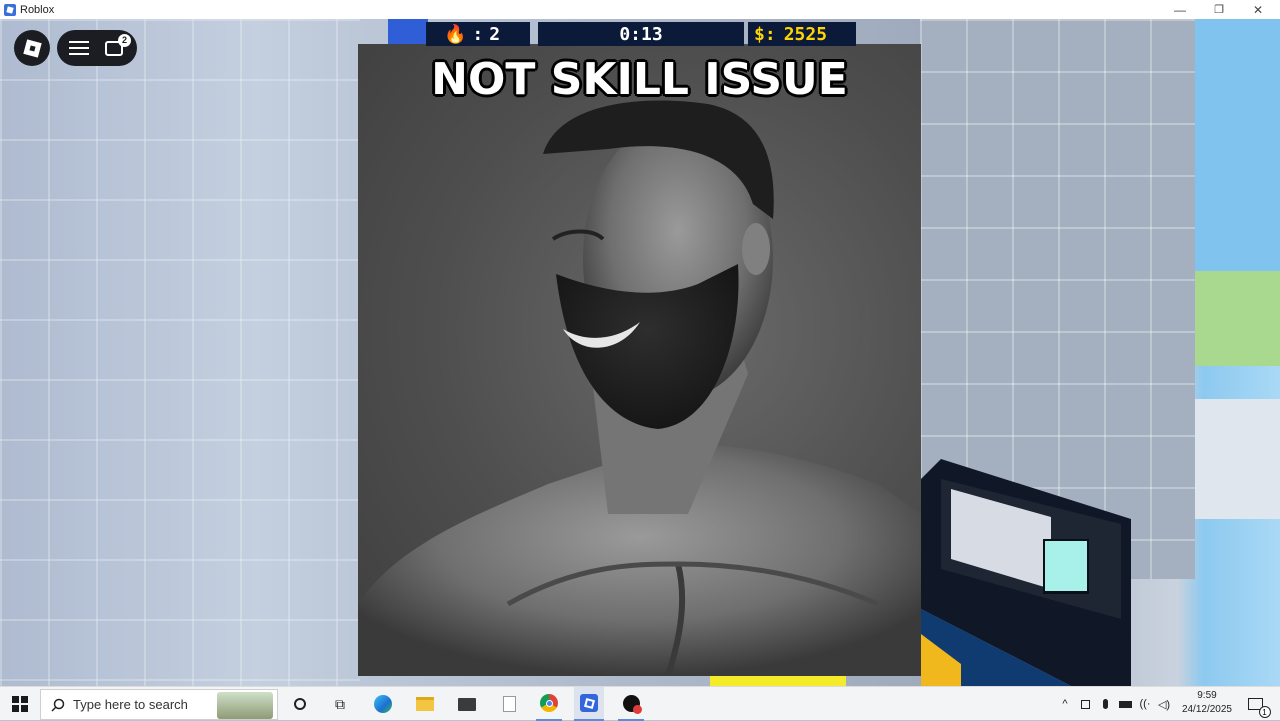  I want to click on microphone-icon, so click(1105, 704).